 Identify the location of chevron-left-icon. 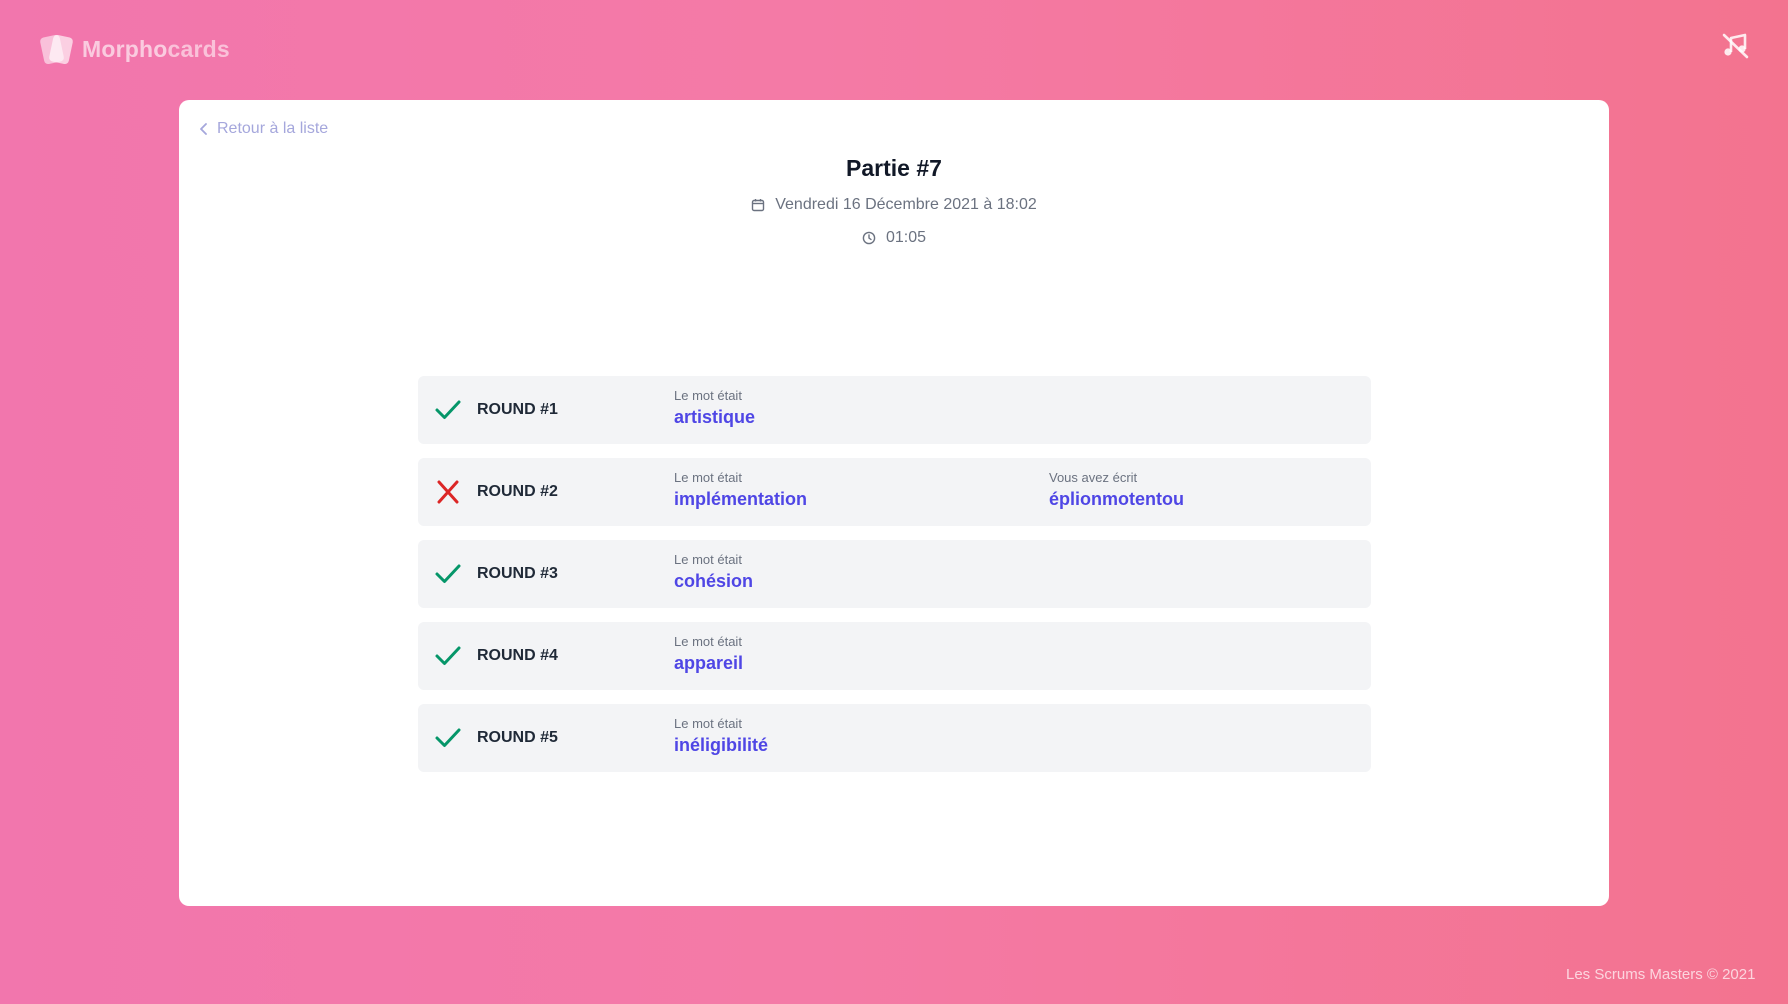
(203, 129).